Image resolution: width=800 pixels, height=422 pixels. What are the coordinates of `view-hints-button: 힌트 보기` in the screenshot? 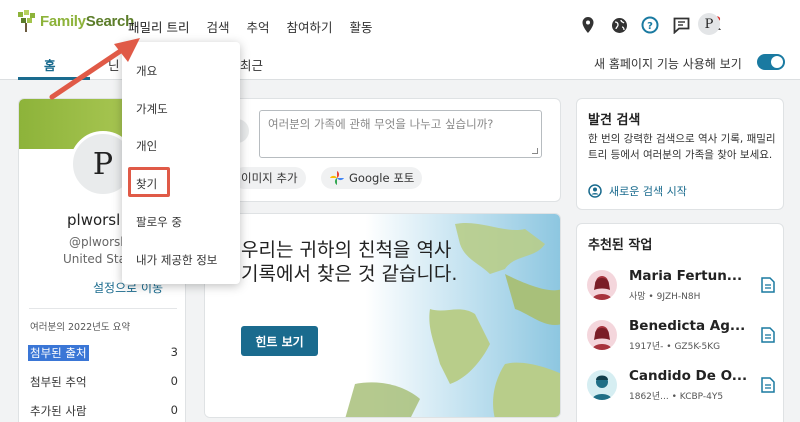 It's located at (279, 341).